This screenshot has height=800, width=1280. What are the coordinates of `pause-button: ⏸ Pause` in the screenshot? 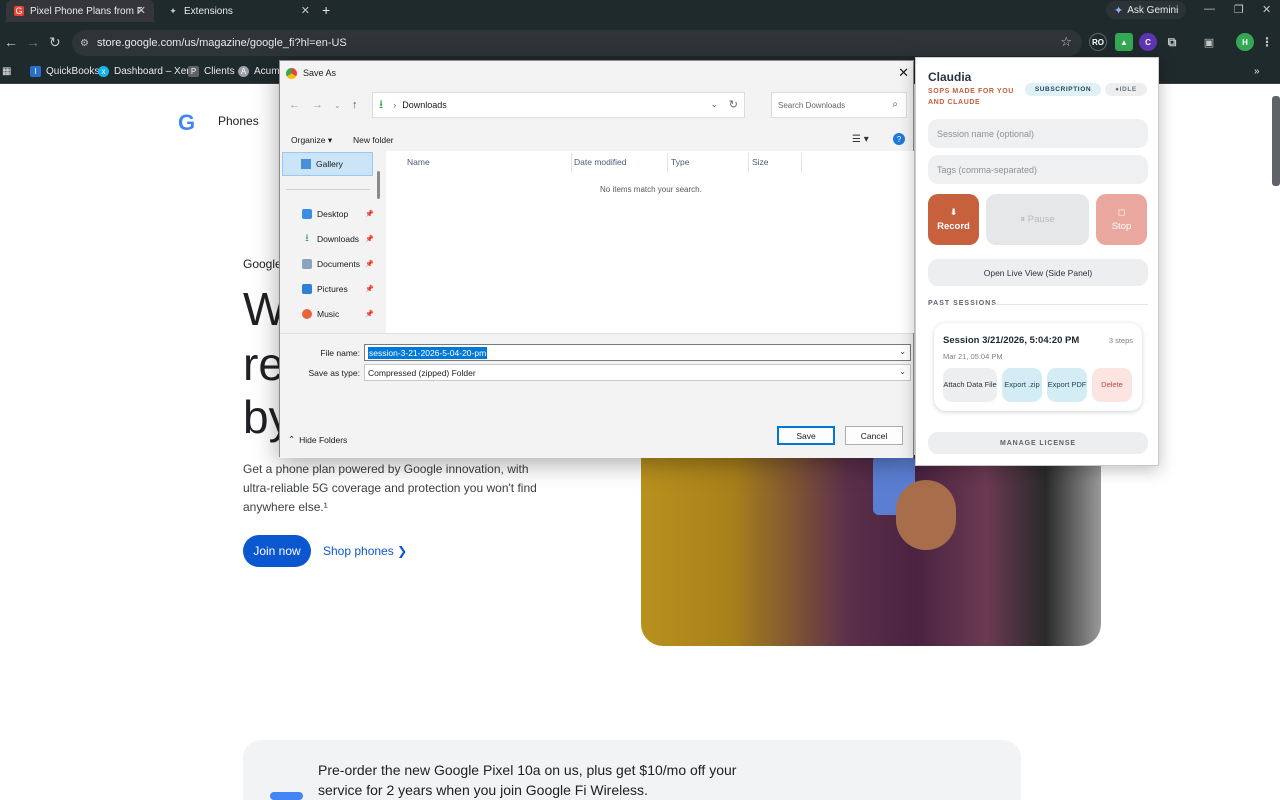 It's located at (1037, 219).